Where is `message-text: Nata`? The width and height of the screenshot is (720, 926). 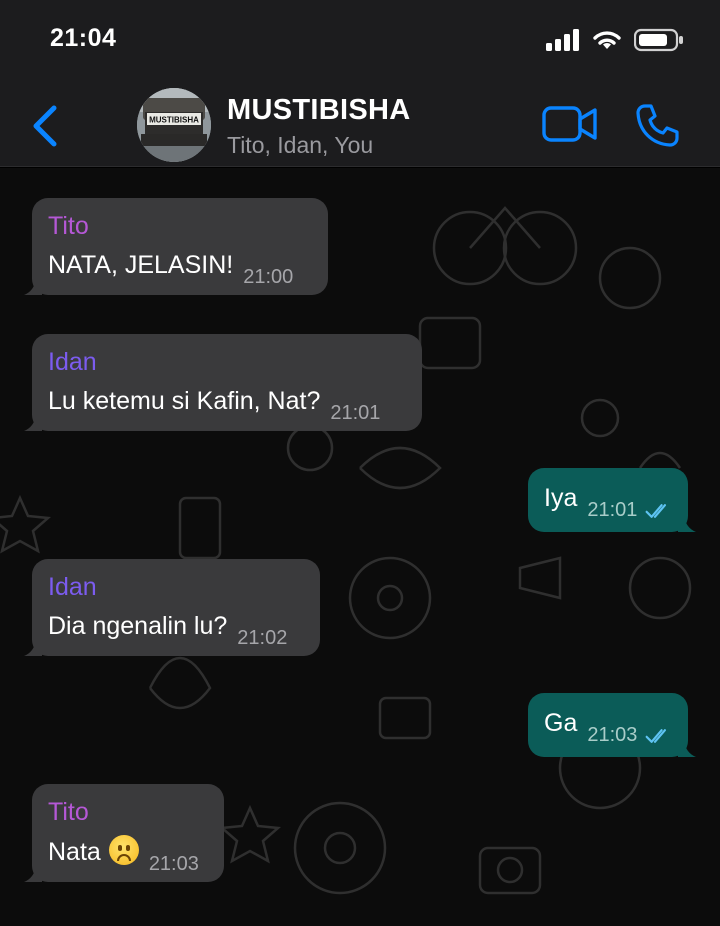 message-text: Nata is located at coordinates (93, 851).